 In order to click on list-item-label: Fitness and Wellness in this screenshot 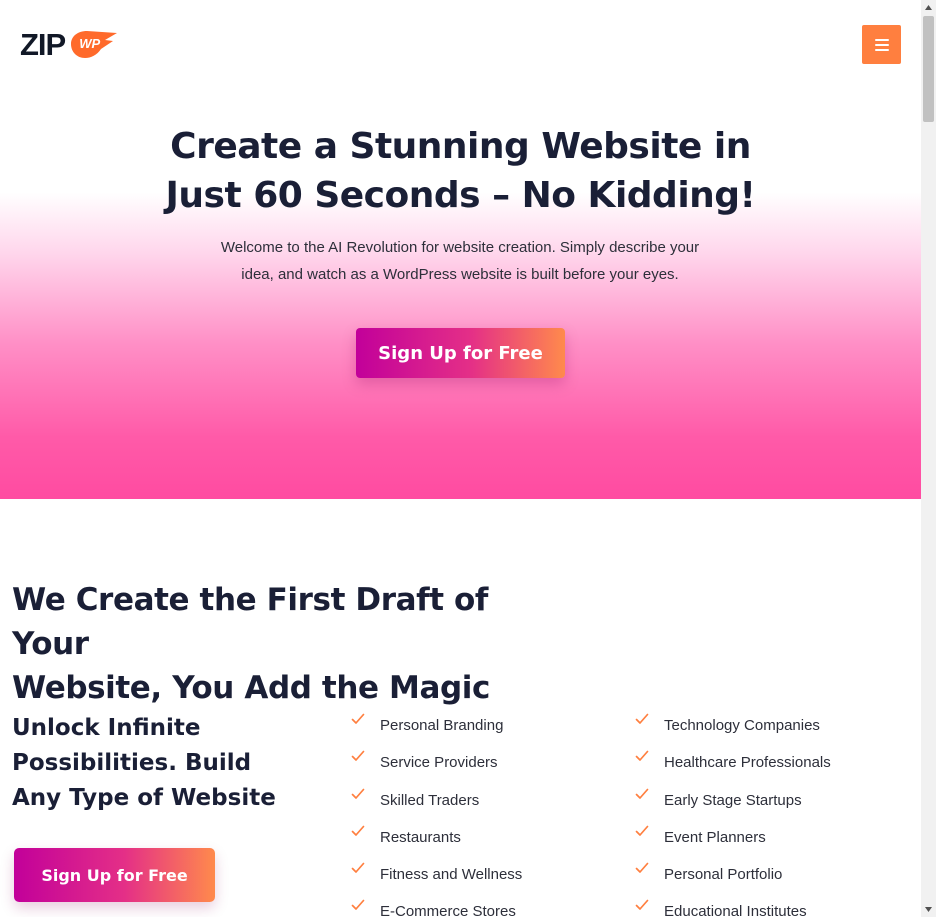, I will do `click(451, 875)`.